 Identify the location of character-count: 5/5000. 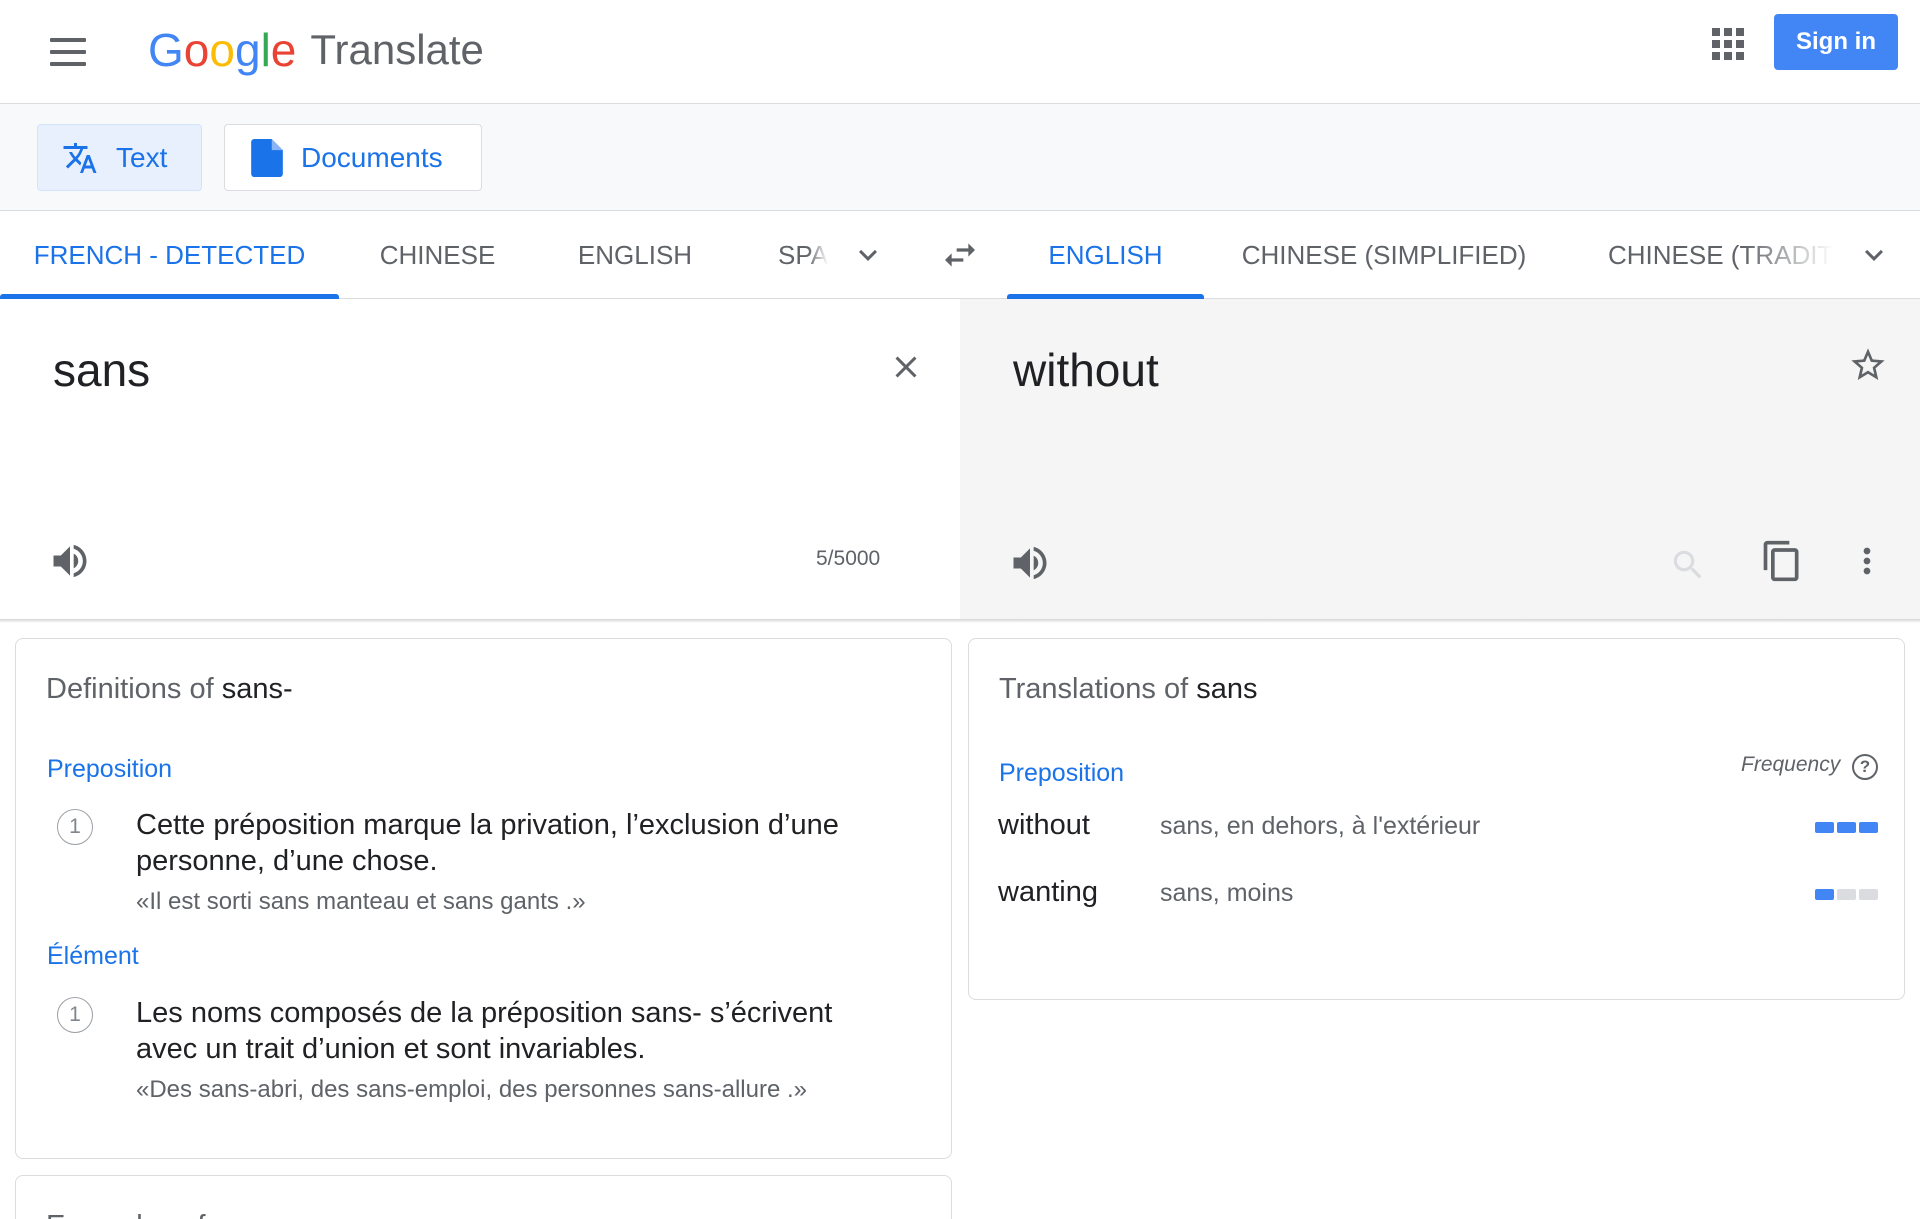
(848, 558).